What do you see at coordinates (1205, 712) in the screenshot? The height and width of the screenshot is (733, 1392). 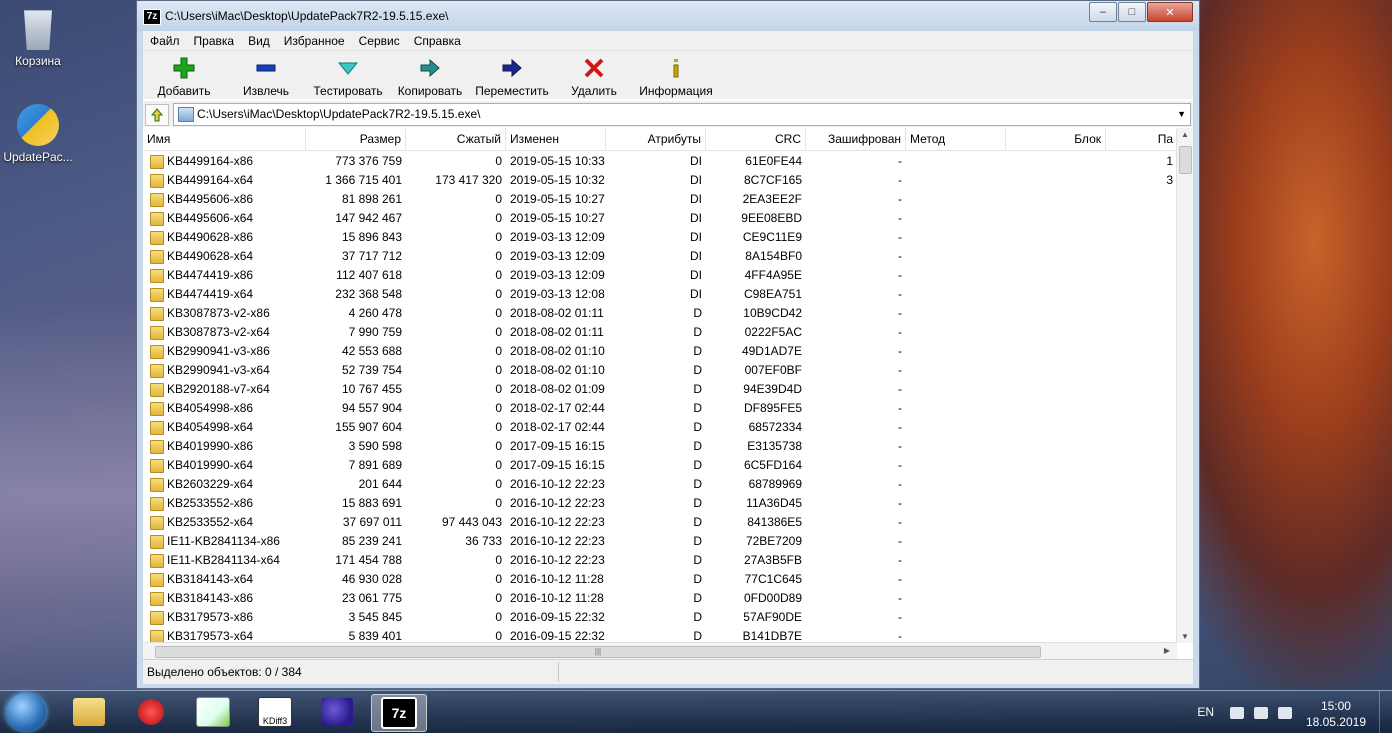 I see `language-indicator: EN` at bounding box center [1205, 712].